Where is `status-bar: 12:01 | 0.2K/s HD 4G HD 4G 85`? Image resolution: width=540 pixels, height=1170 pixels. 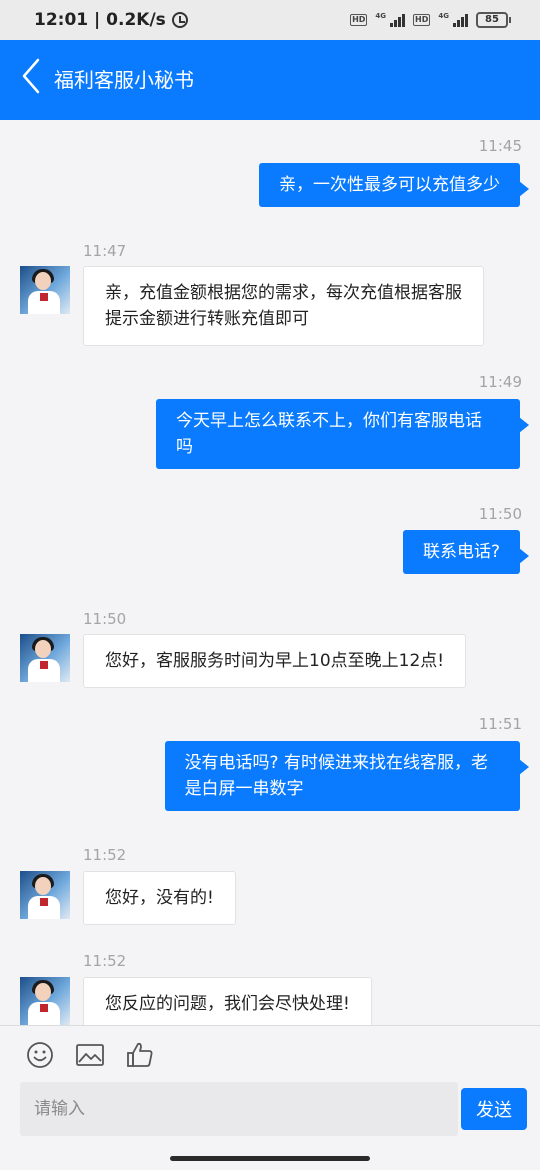 status-bar: 12:01 | 0.2K/s HD 4G HD 4G 85 is located at coordinates (270, 20).